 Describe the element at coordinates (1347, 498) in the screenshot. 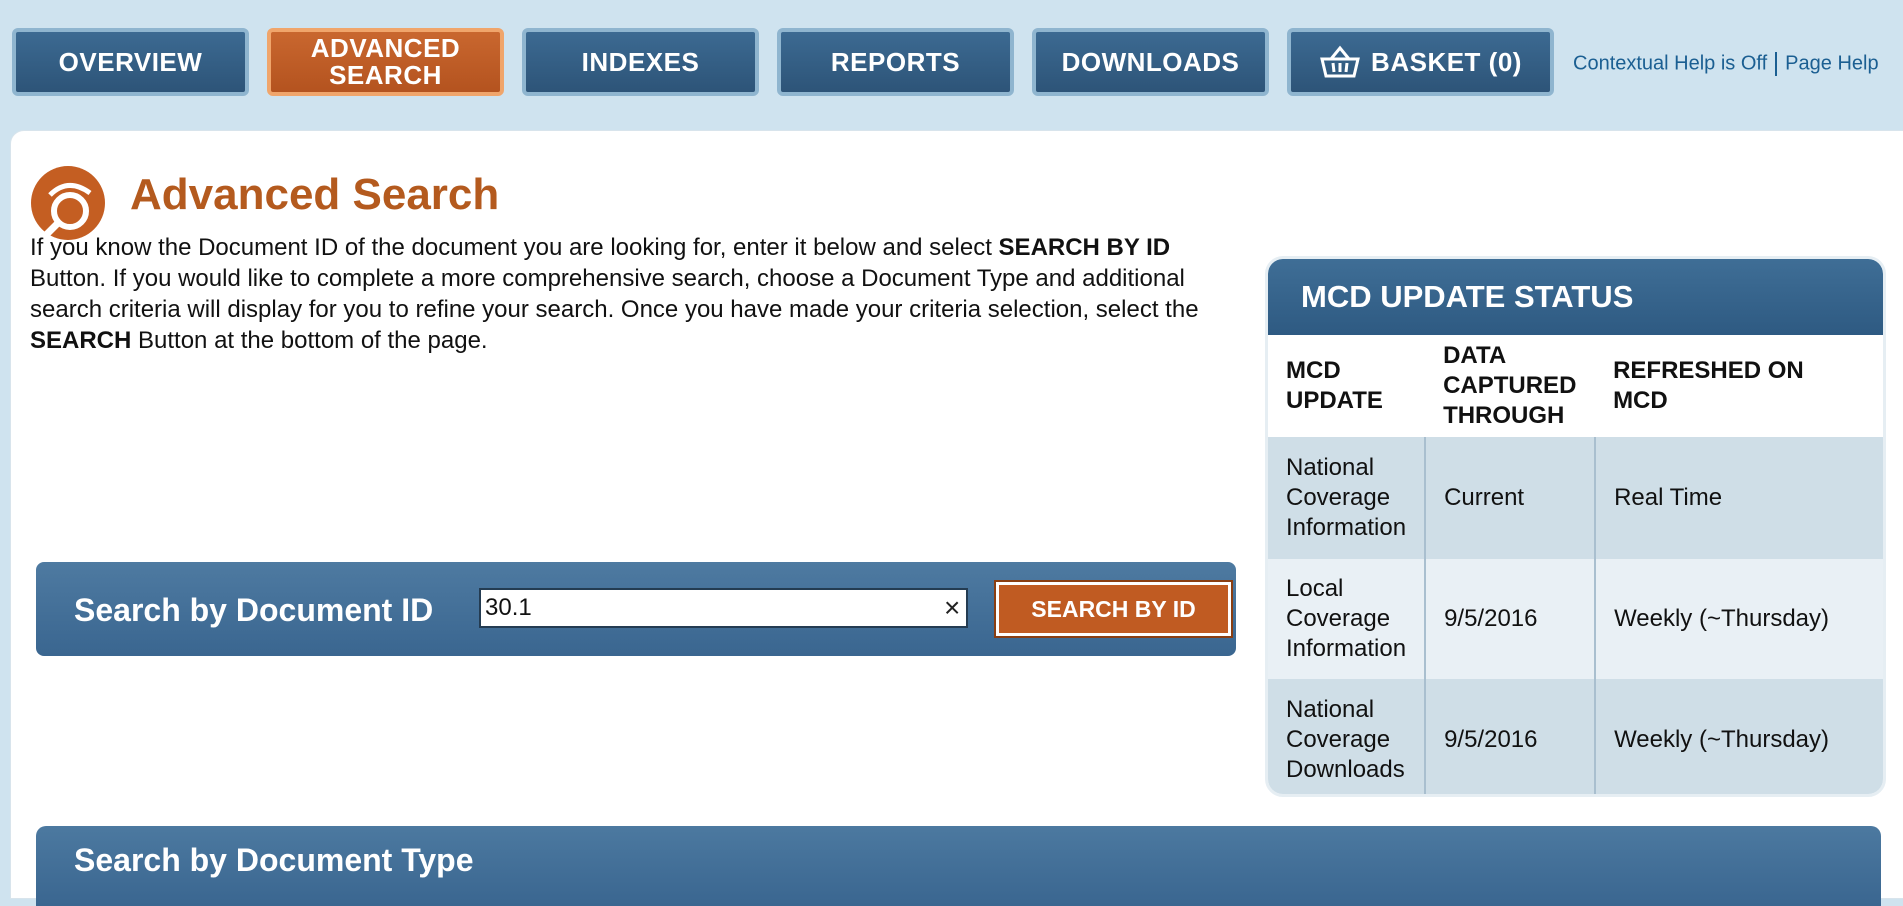

I see `table-cell: National Coverage Information` at that location.